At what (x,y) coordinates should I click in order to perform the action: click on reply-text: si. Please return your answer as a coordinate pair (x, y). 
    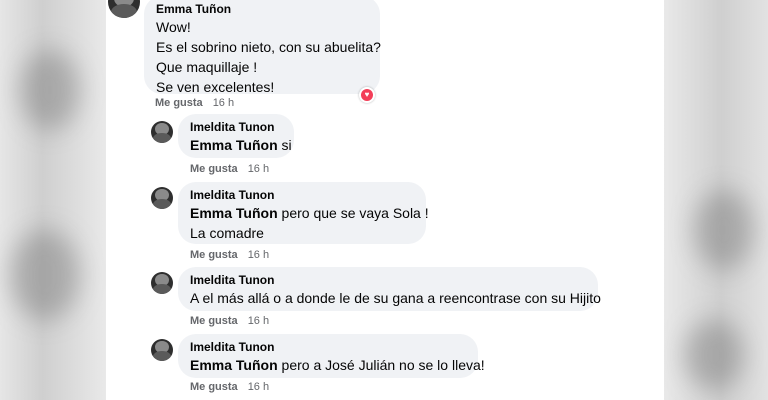
    Looking at the image, I should click on (286, 145).